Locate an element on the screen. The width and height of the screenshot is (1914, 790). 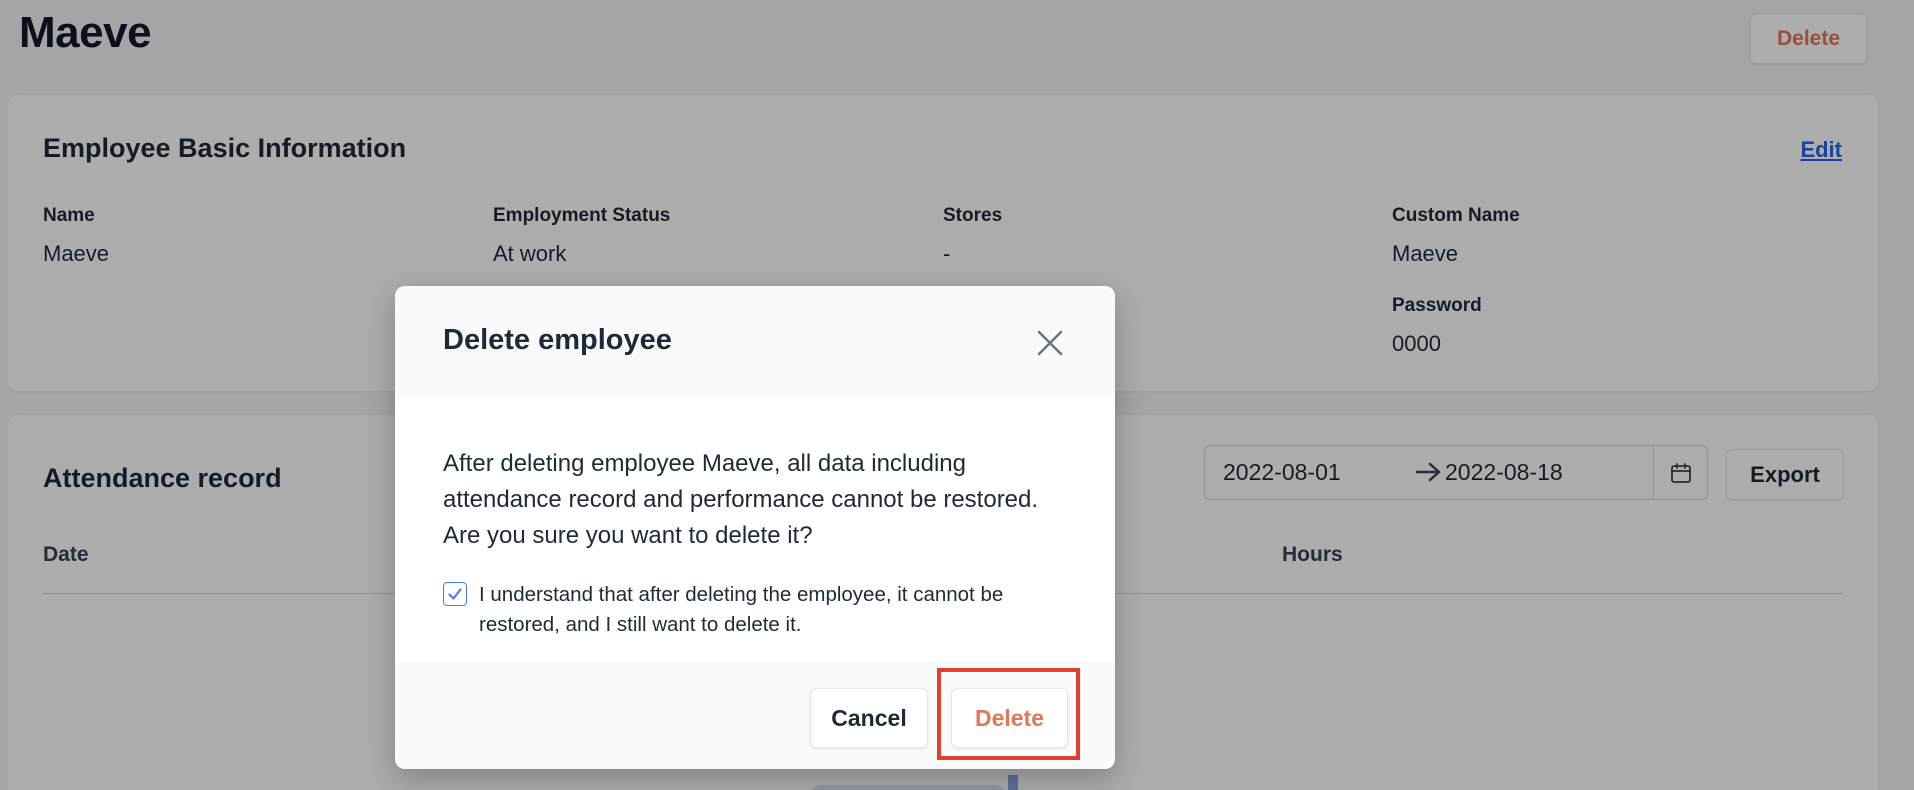
dialog-footer: Cancel Delete is located at coordinates (755, 715).